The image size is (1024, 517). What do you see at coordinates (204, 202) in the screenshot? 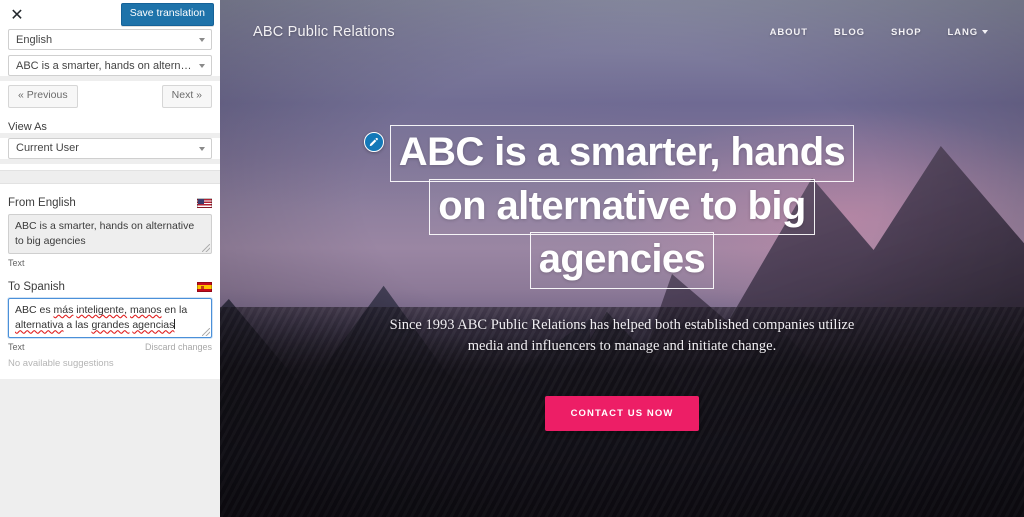
I see `us-flag-icon` at bounding box center [204, 202].